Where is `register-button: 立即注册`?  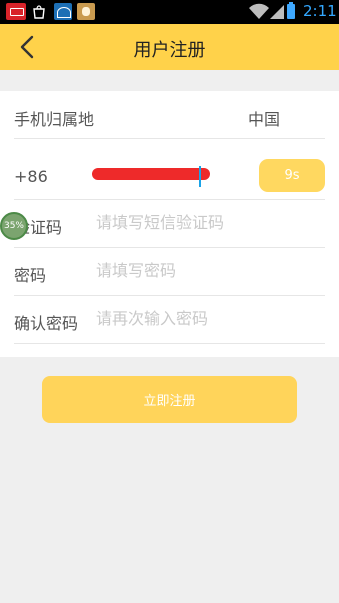 register-button: 立即注册 is located at coordinates (169, 399).